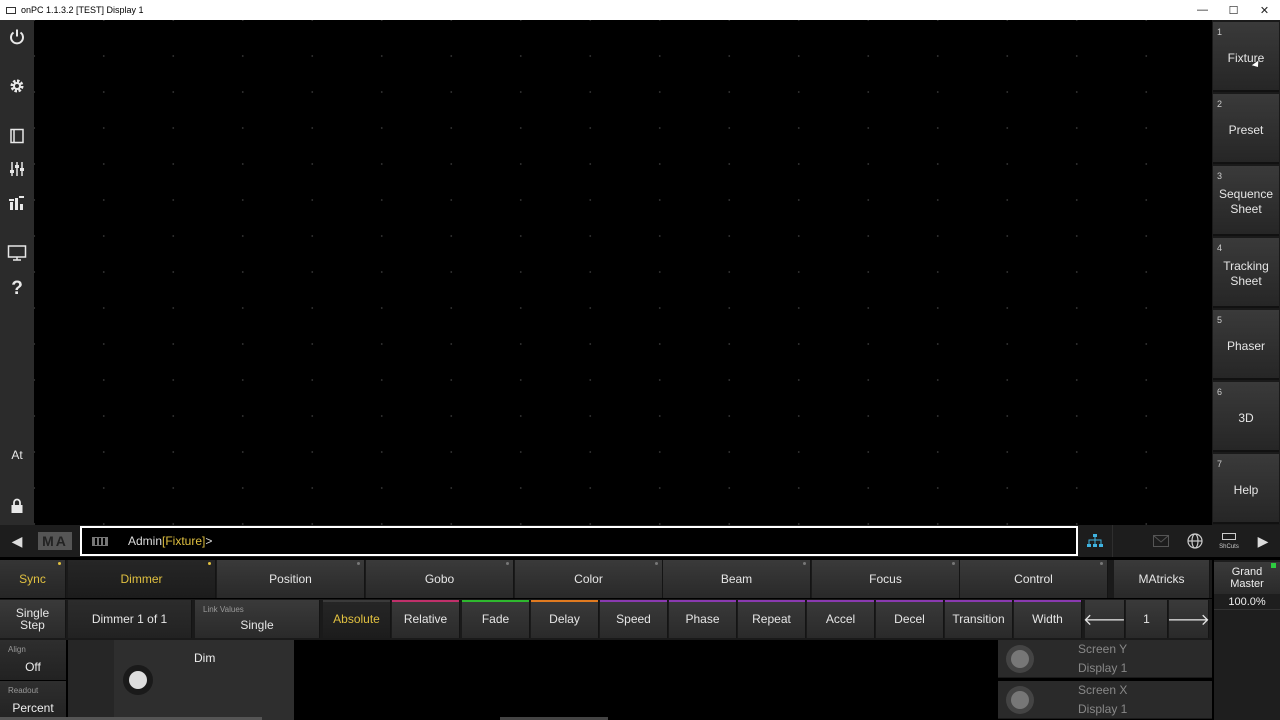 The image size is (1280, 720). I want to click on mode-label: Absolute, so click(356, 619).